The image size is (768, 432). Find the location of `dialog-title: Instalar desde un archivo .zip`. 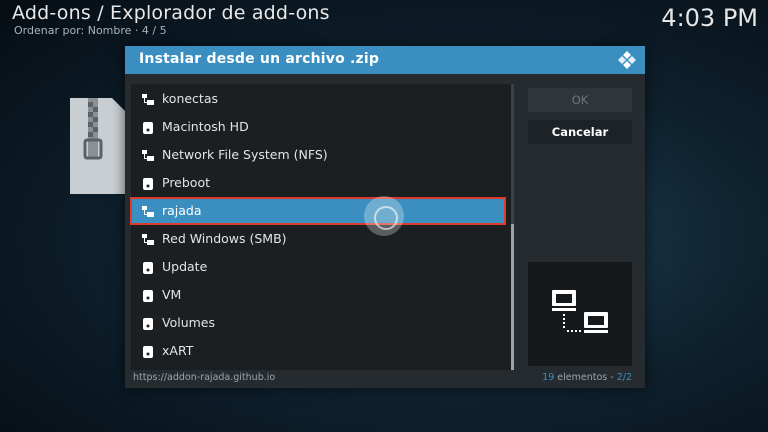

dialog-title: Instalar desde un archivo .zip is located at coordinates (259, 59).